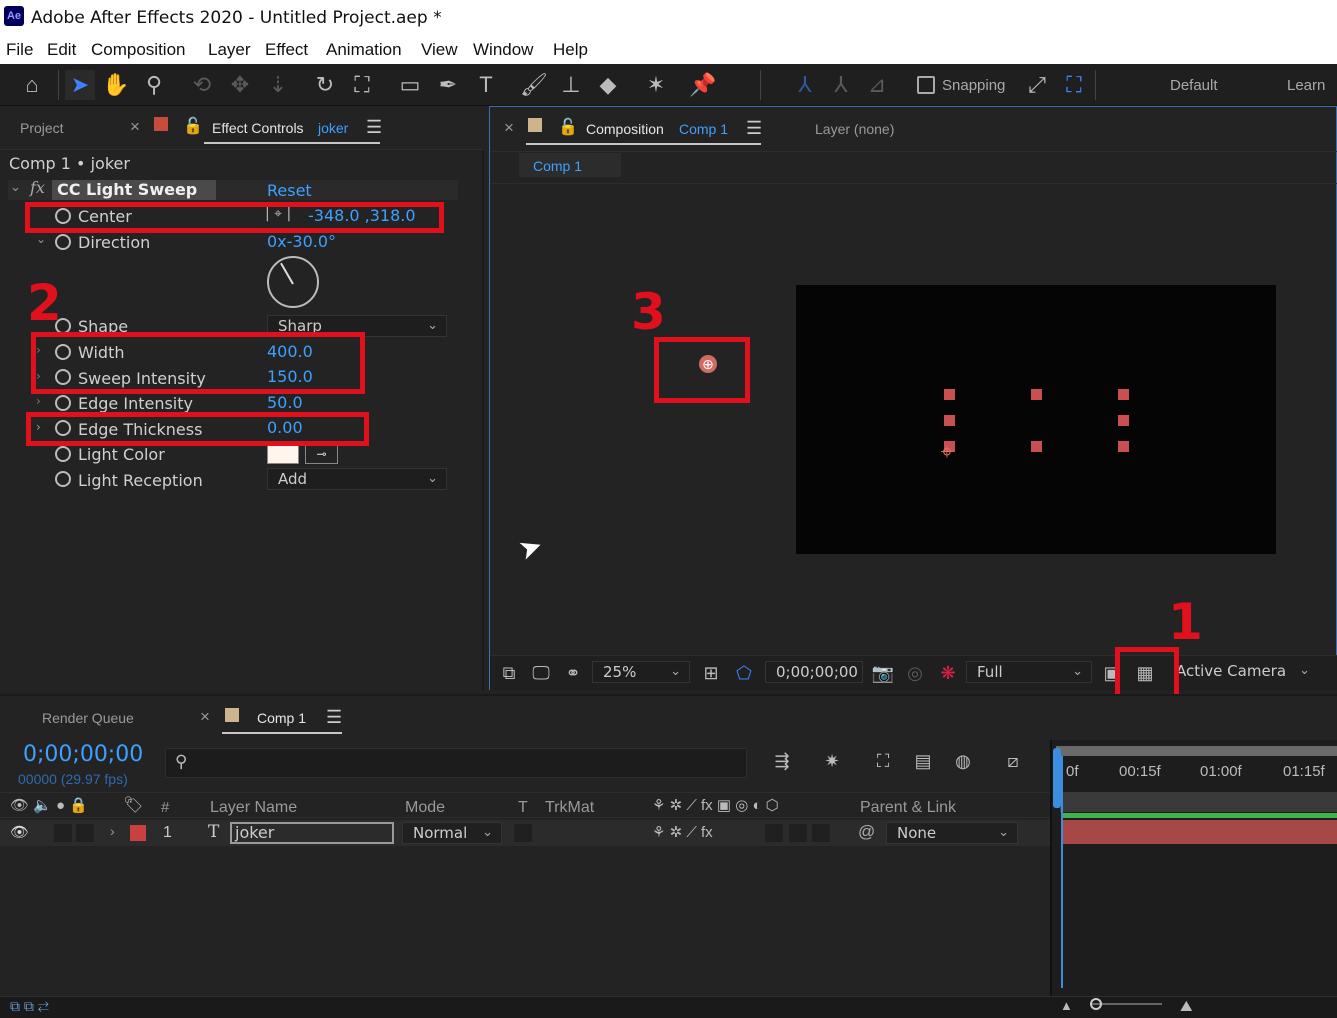 This screenshot has width=1337, height=1018. I want to click on prop-edge-intensity-value: 50.0, so click(285, 402).